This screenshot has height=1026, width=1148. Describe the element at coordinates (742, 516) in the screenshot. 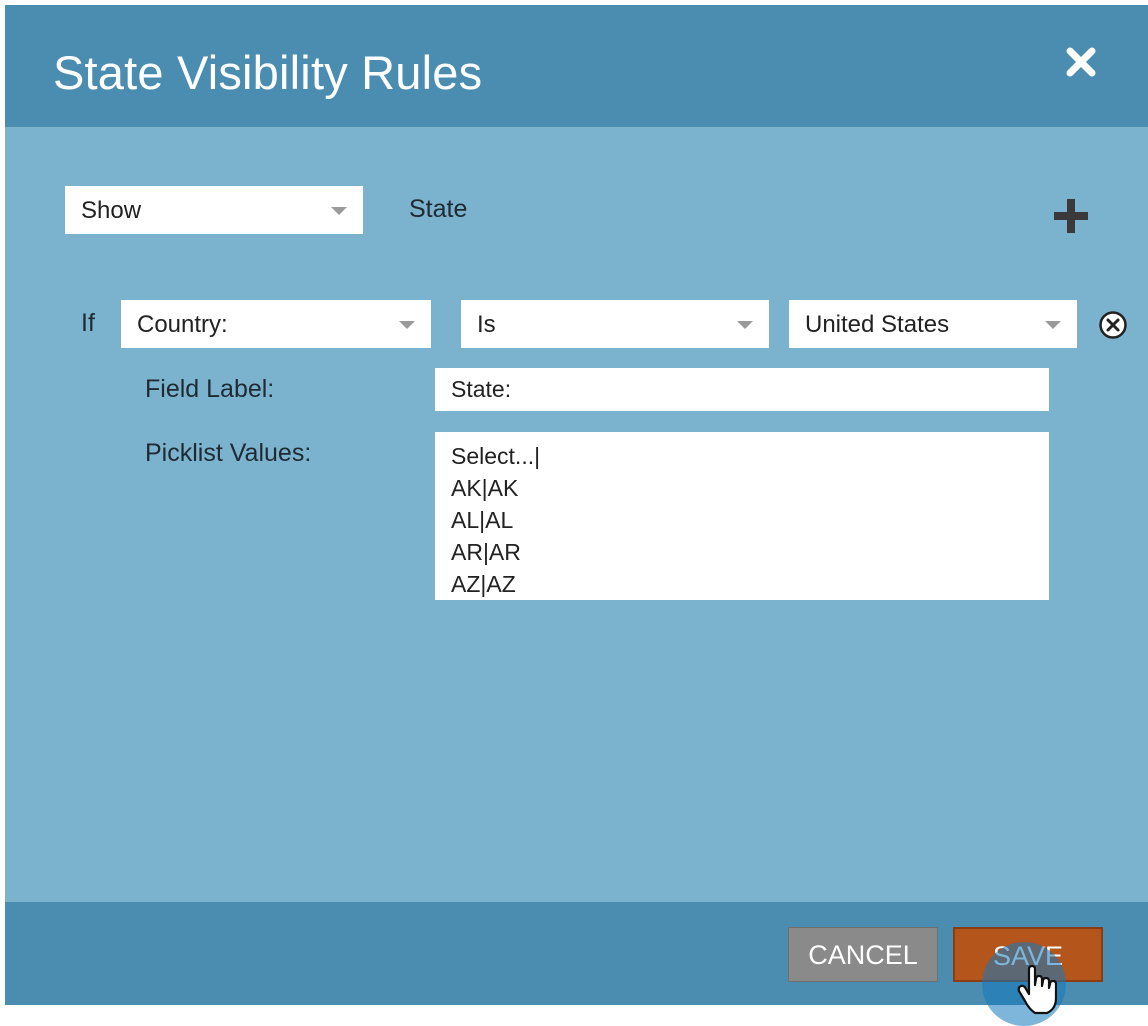

I see `picklist-values-textarea: Select...| AK|AK AL|AL AR|AR AZ|AZ` at that location.